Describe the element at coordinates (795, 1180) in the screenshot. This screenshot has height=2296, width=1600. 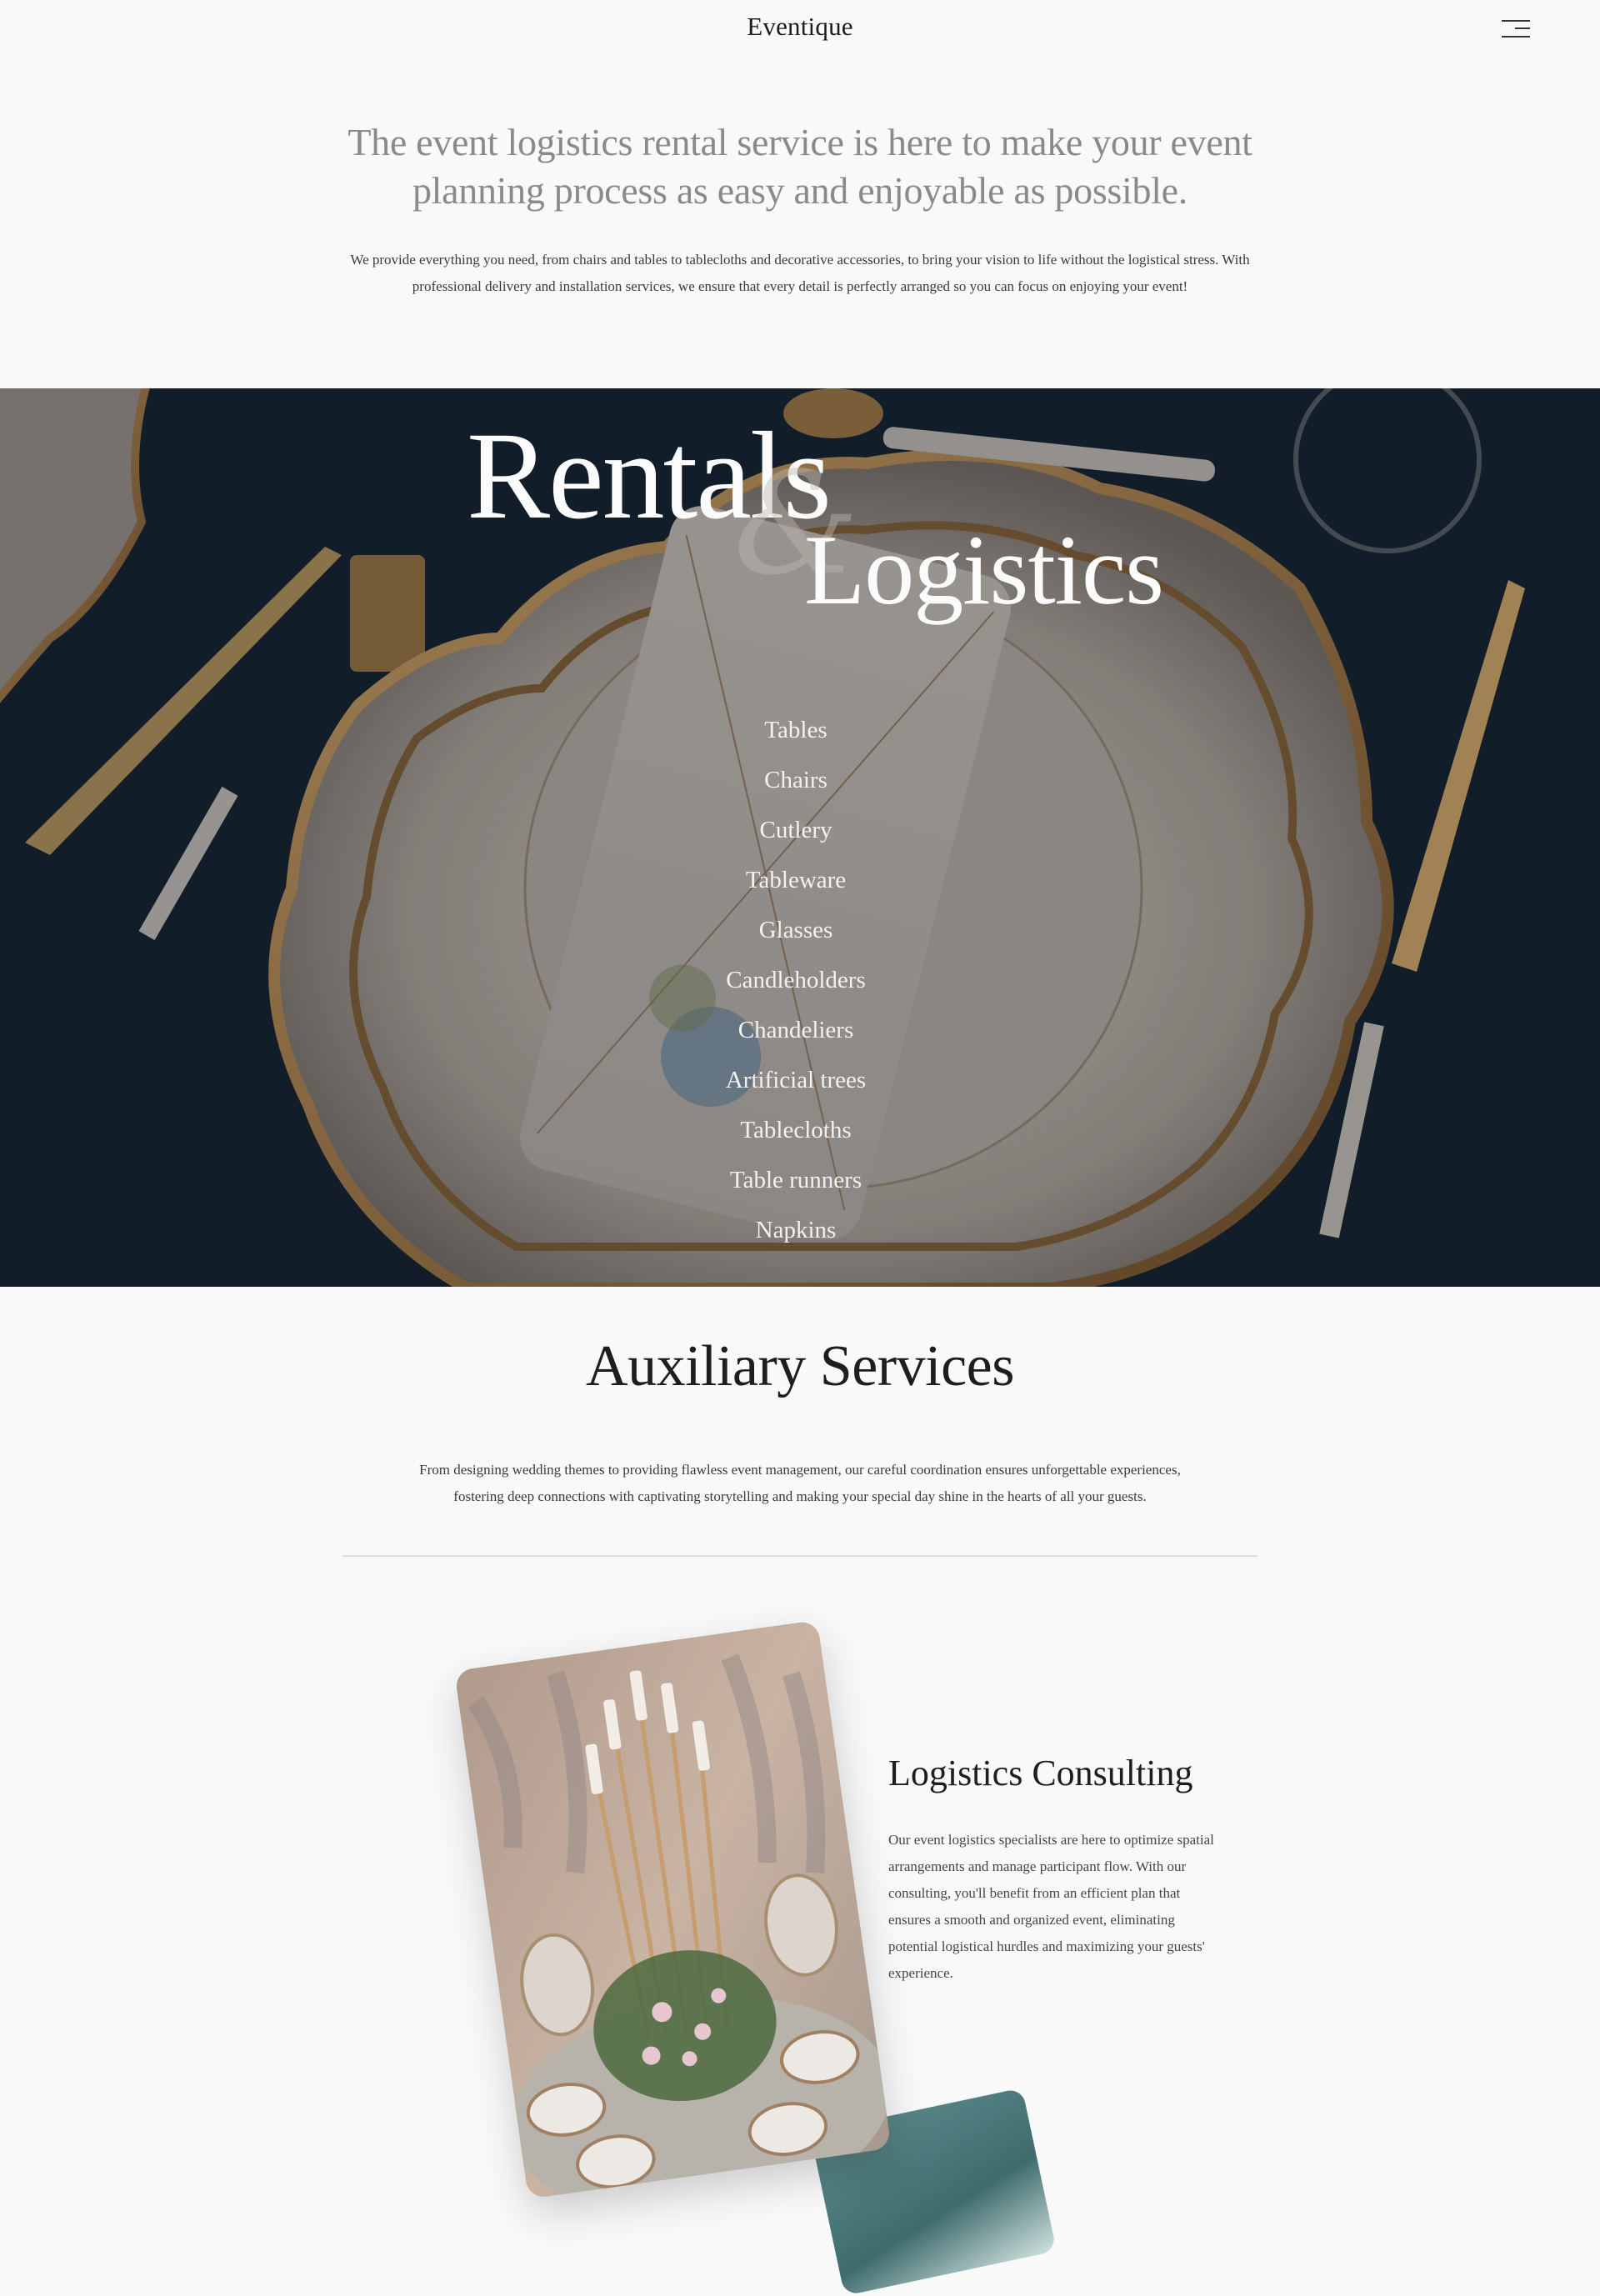
I see `rental-item-table-runners: Table runners` at that location.